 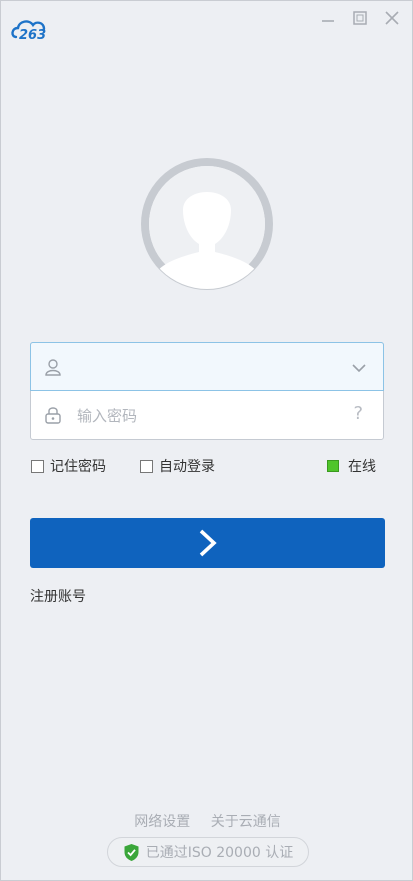 I want to click on default-avatar-icon, so click(x=207, y=224).